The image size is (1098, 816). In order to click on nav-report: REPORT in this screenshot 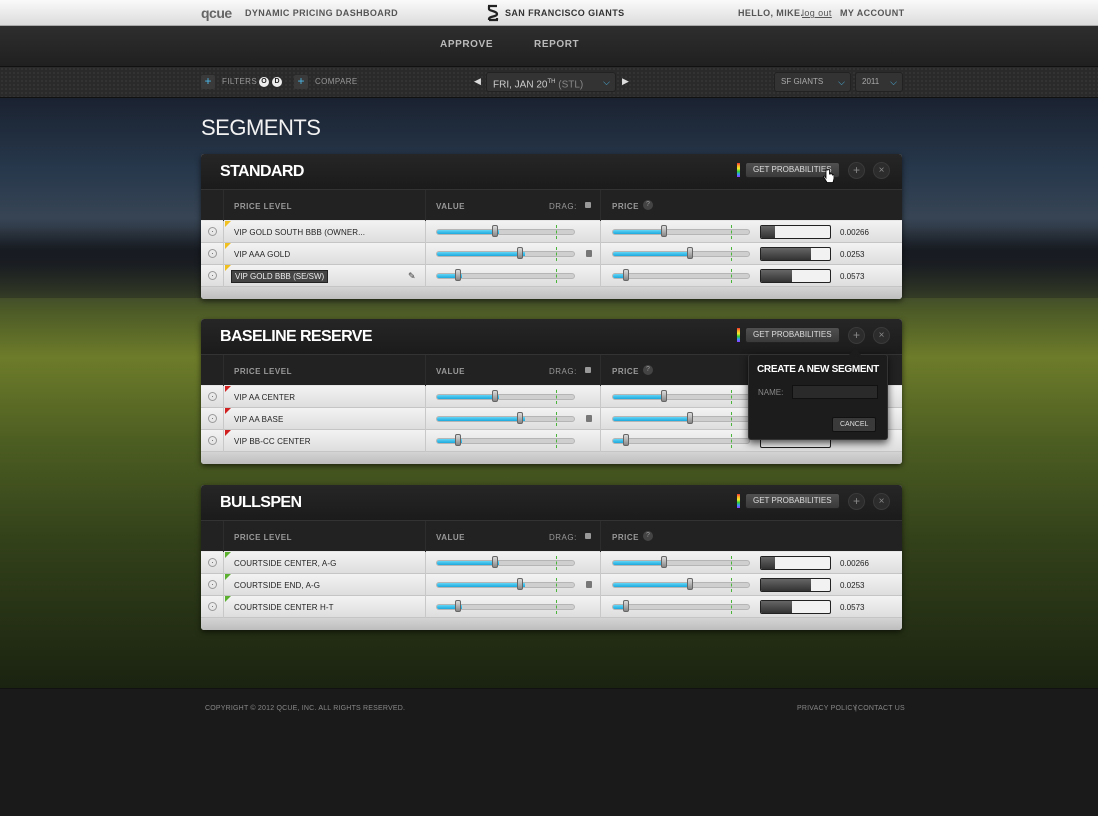, I will do `click(556, 44)`.